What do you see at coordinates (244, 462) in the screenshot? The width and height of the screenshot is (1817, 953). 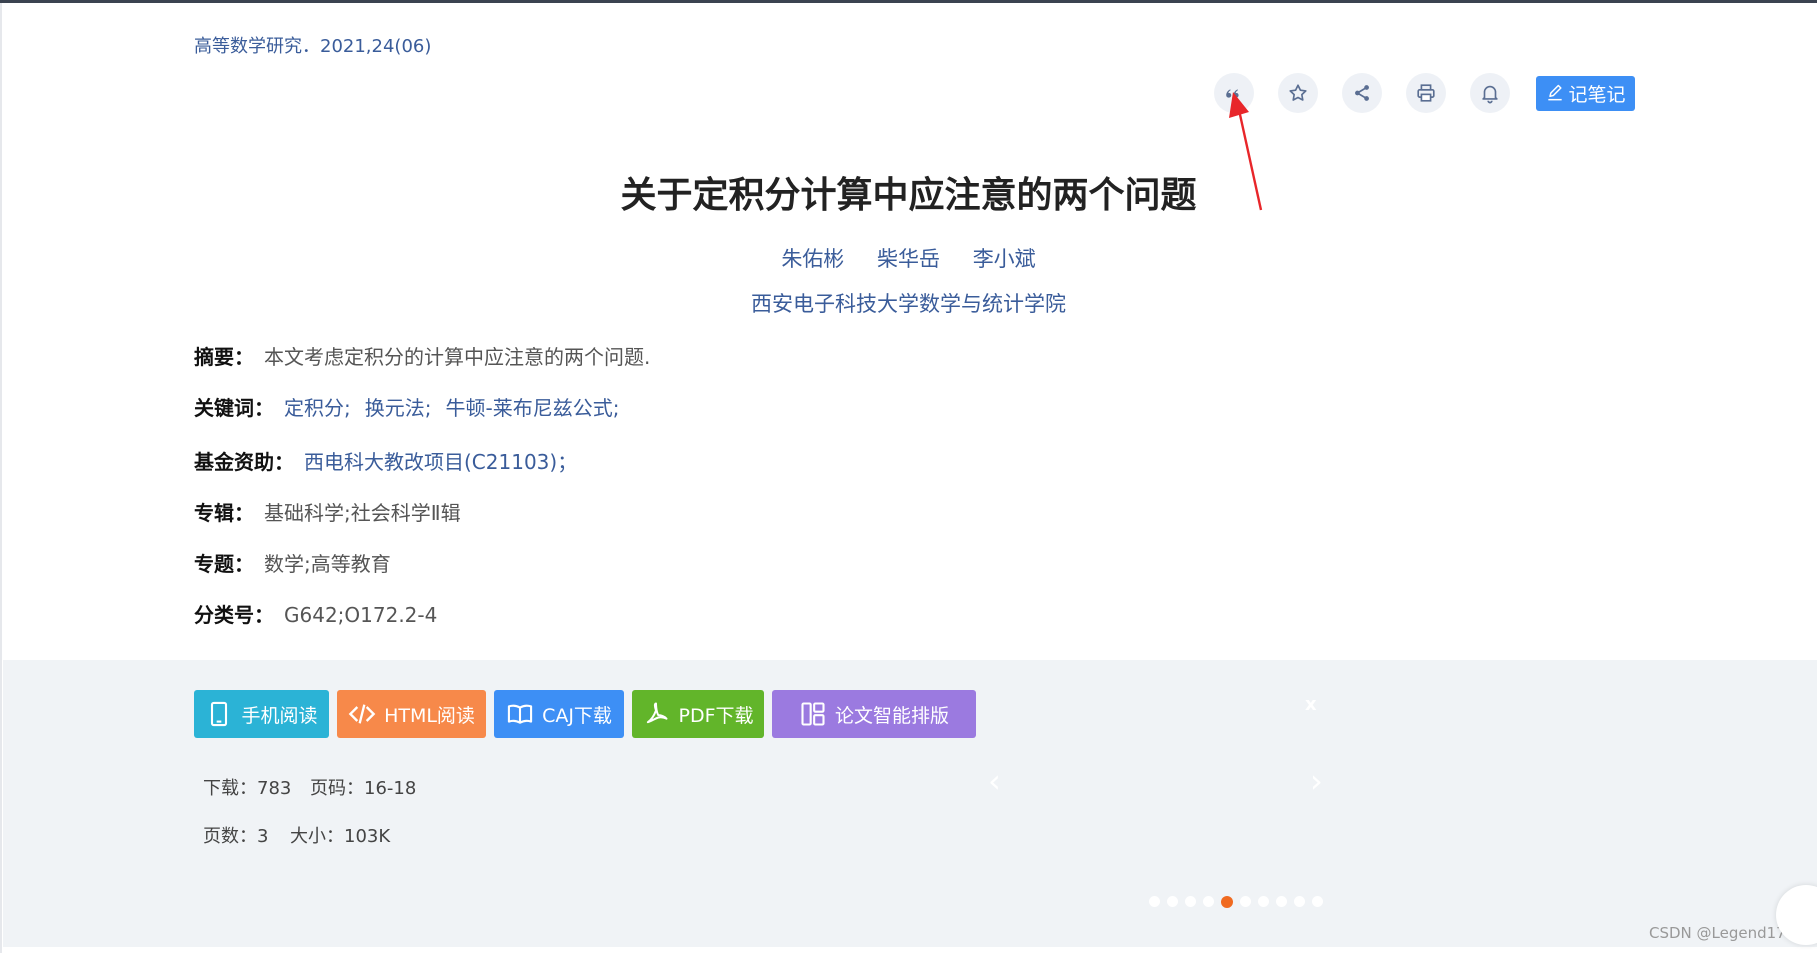 I see `fund-label: 基金资助：` at bounding box center [244, 462].